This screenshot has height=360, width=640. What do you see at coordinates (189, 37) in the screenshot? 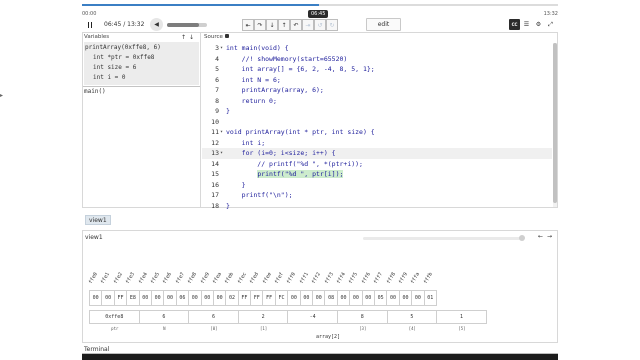
I see `frame-nav-arrows-icon: ↑↓` at bounding box center [189, 37].